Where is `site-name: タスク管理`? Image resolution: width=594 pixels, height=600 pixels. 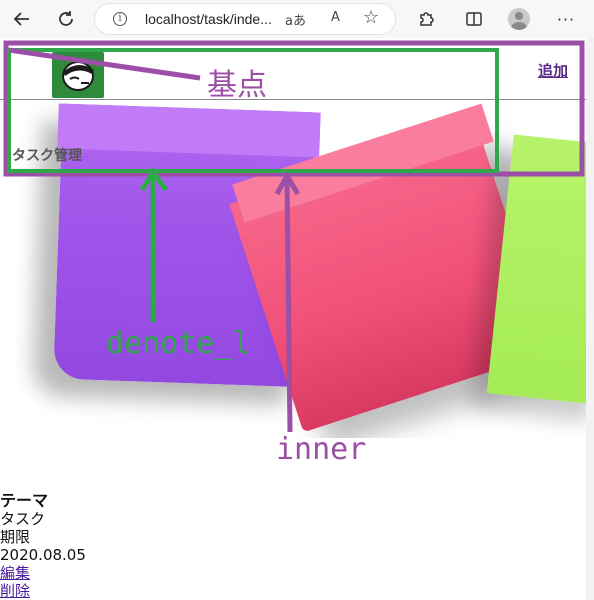 site-name: タスク管理 is located at coordinates (47, 156).